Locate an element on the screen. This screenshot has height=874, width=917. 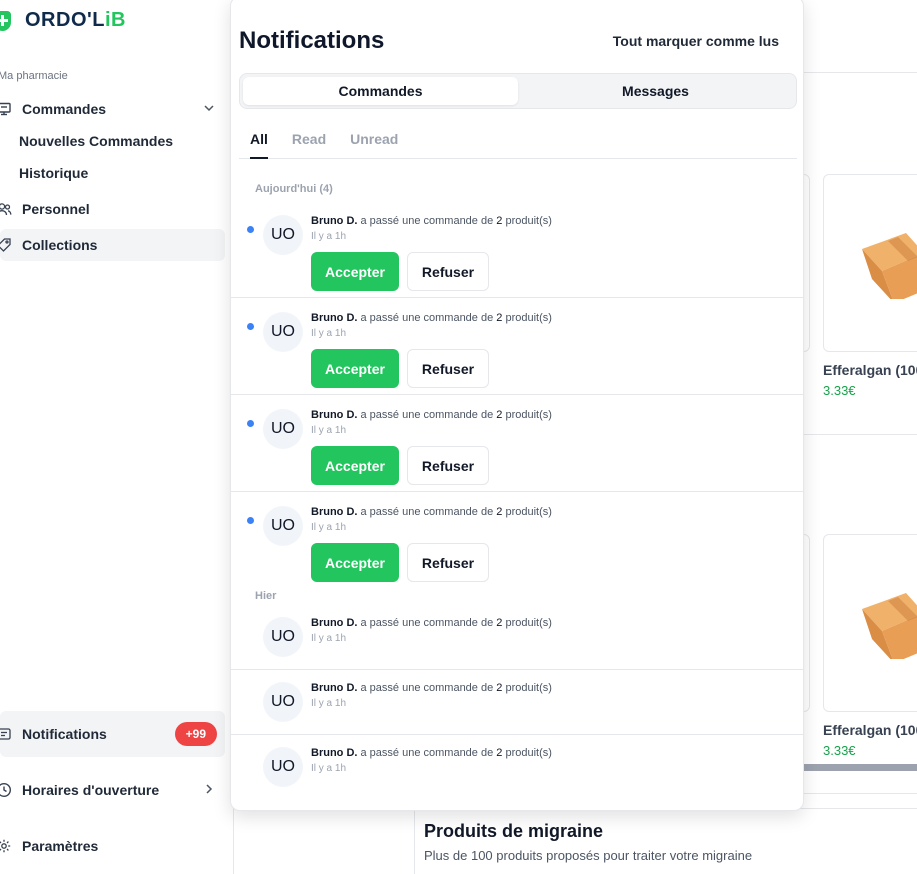
tab-messages: Messages is located at coordinates (655, 91).